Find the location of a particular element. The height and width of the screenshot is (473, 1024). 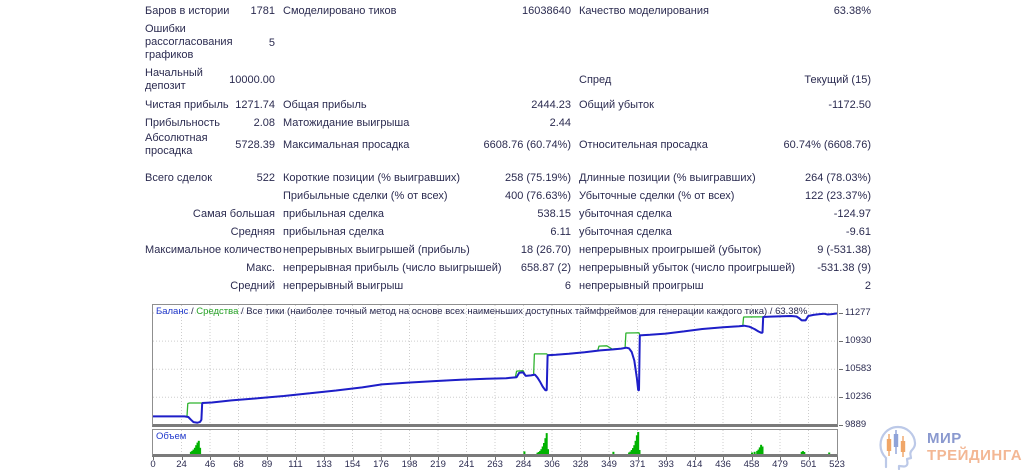

stat-label: непрерывных выигрышей (прибыль) is located at coordinates (376, 250).